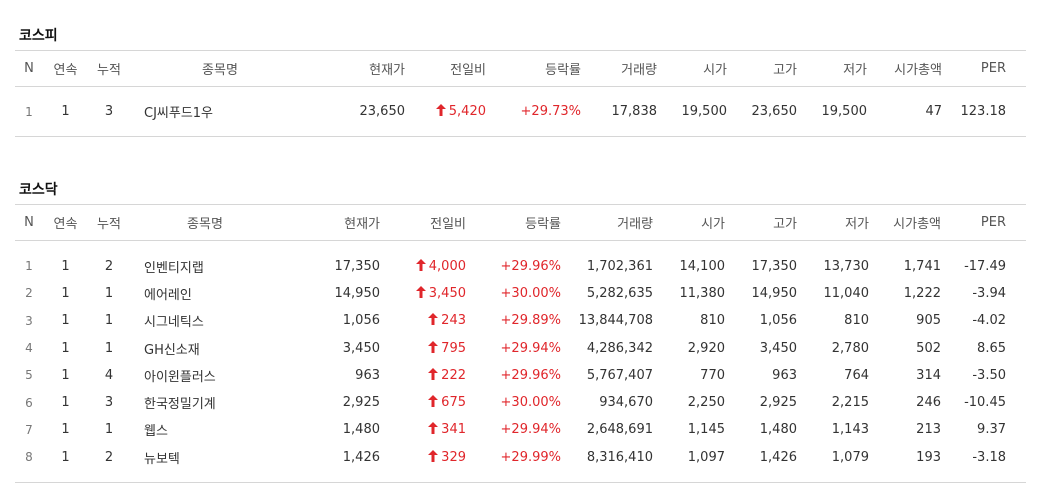 The width and height of the screenshot is (1040, 498). What do you see at coordinates (706, 457) in the screenshot?
I see `open-price: 1,097` at bounding box center [706, 457].